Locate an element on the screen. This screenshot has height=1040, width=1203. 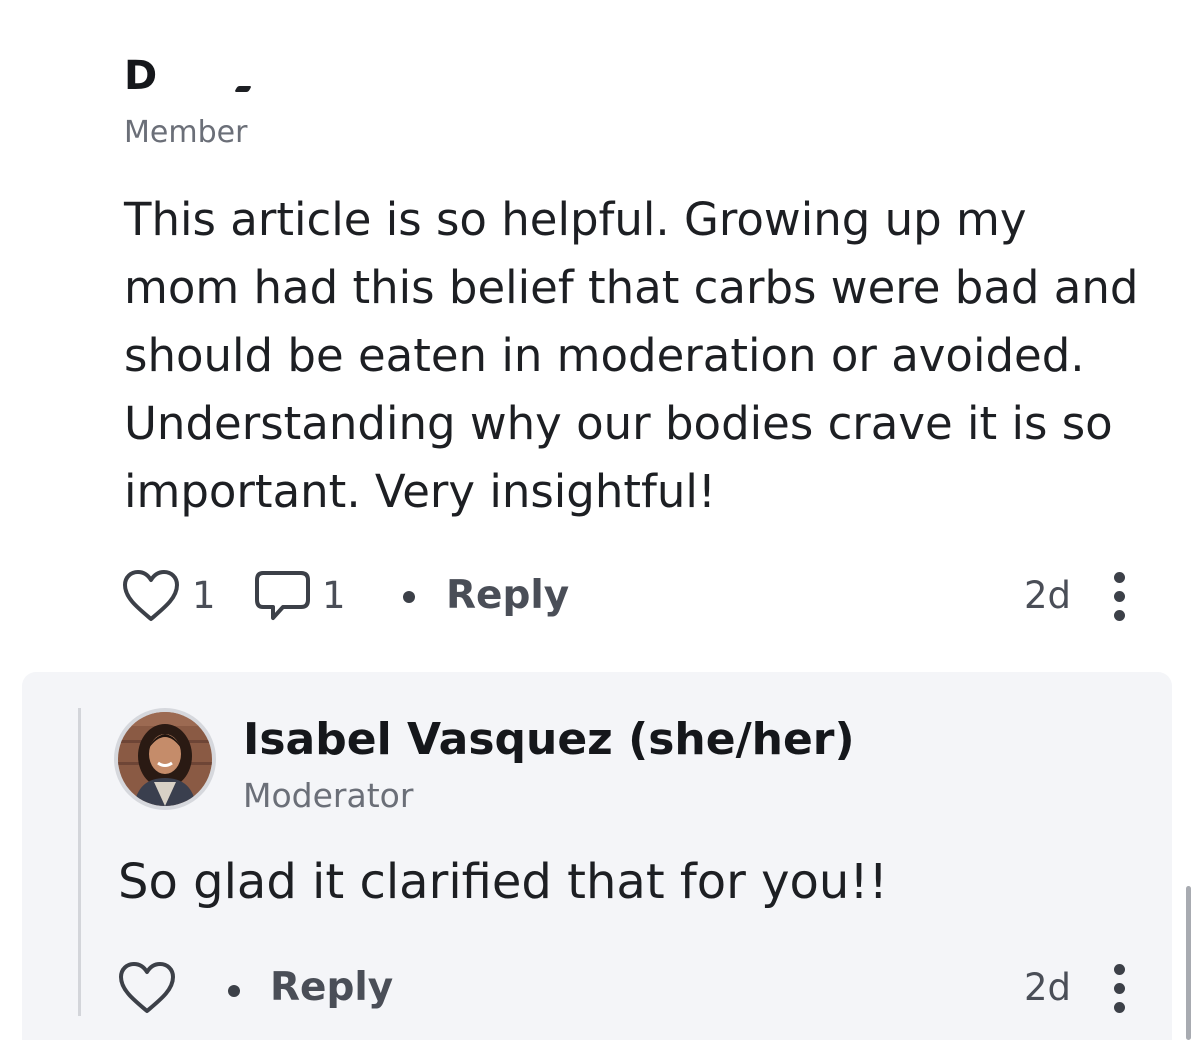
comment-timestamp: 2d is located at coordinates (1048, 595).